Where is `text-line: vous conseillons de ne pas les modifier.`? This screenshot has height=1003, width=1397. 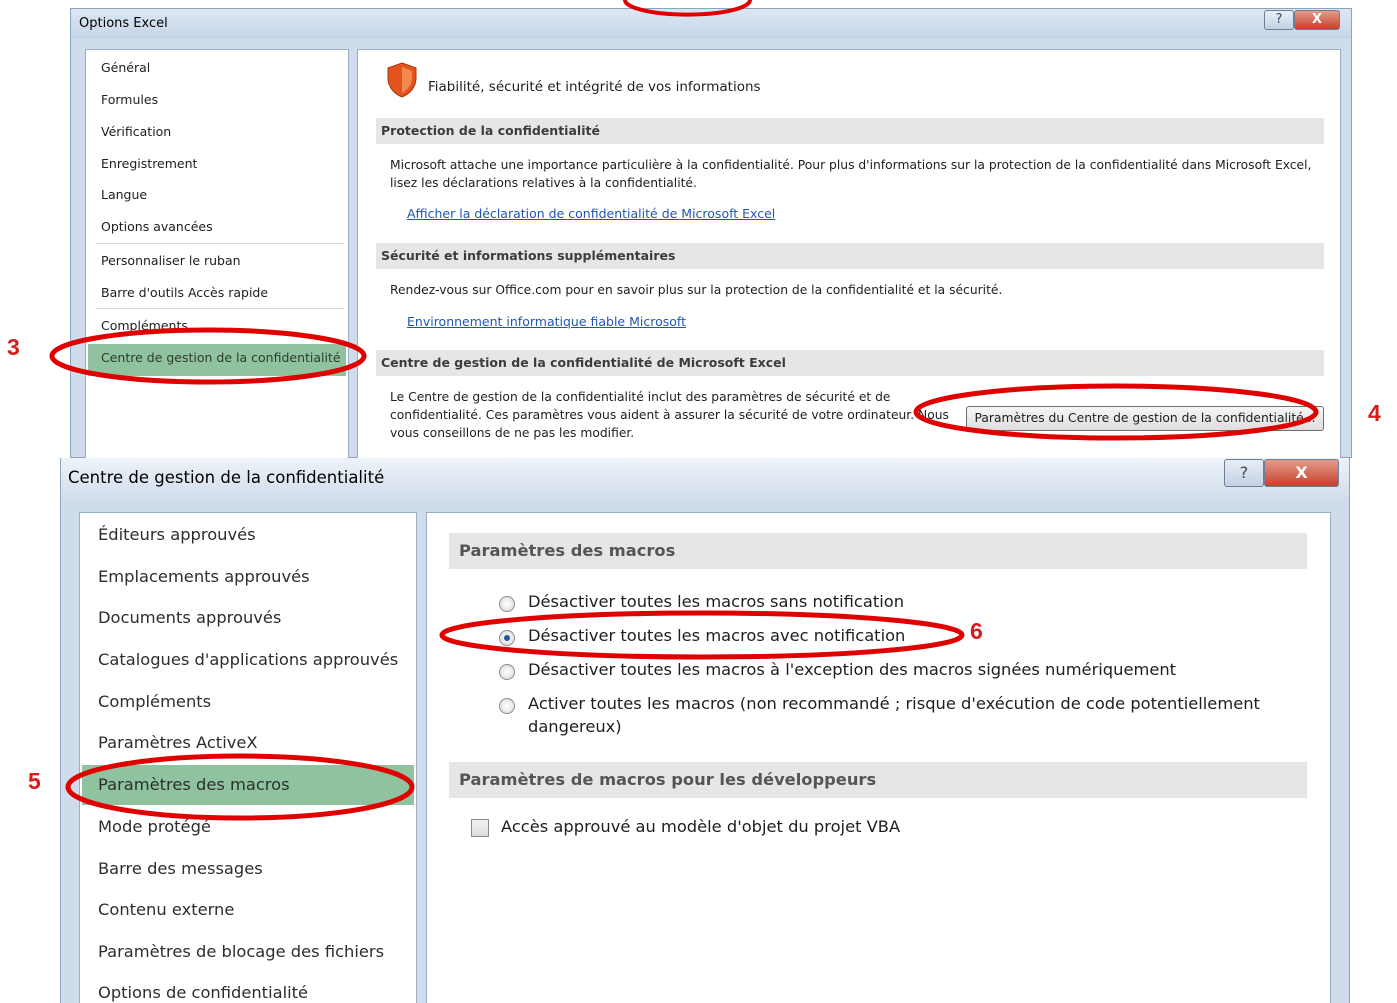 text-line: vous conseillons de ne pas les modifier. is located at coordinates (512, 433).